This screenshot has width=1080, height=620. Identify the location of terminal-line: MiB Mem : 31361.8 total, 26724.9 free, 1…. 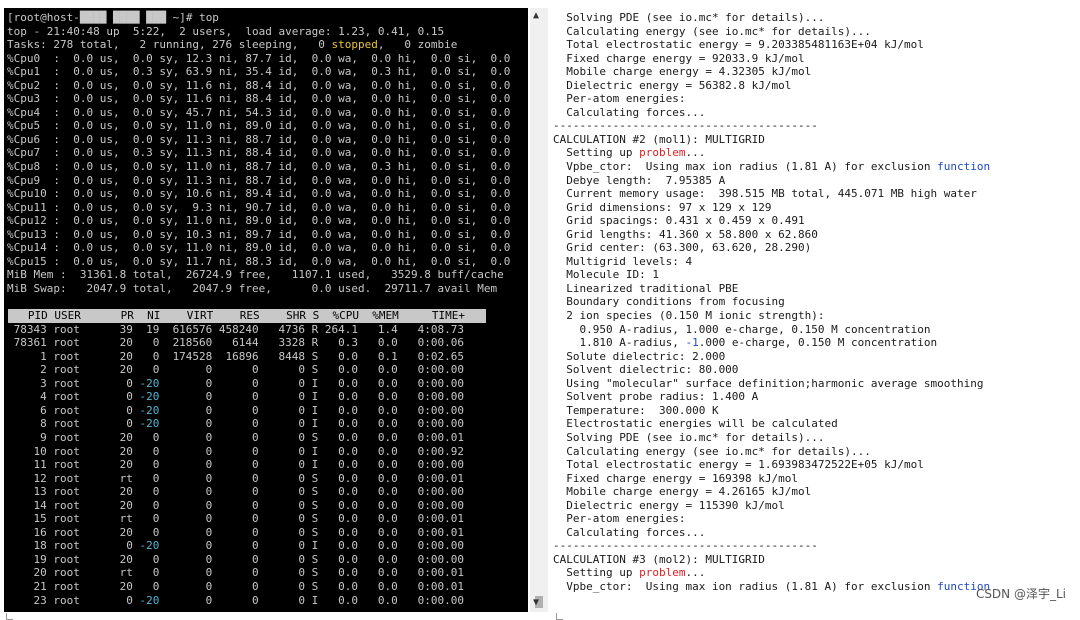
(255, 275).